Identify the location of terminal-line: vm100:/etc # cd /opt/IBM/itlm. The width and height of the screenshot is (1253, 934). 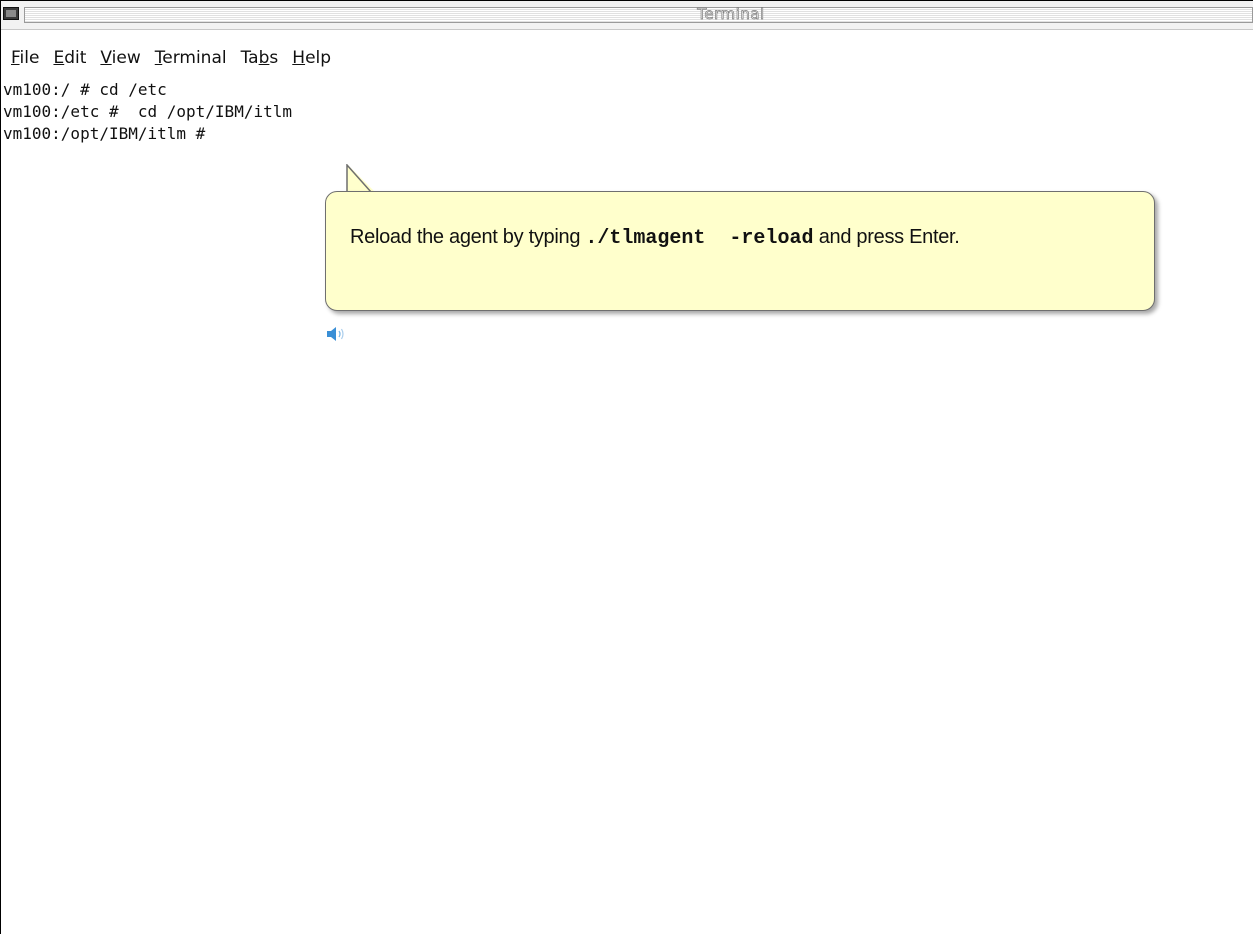
(147, 111).